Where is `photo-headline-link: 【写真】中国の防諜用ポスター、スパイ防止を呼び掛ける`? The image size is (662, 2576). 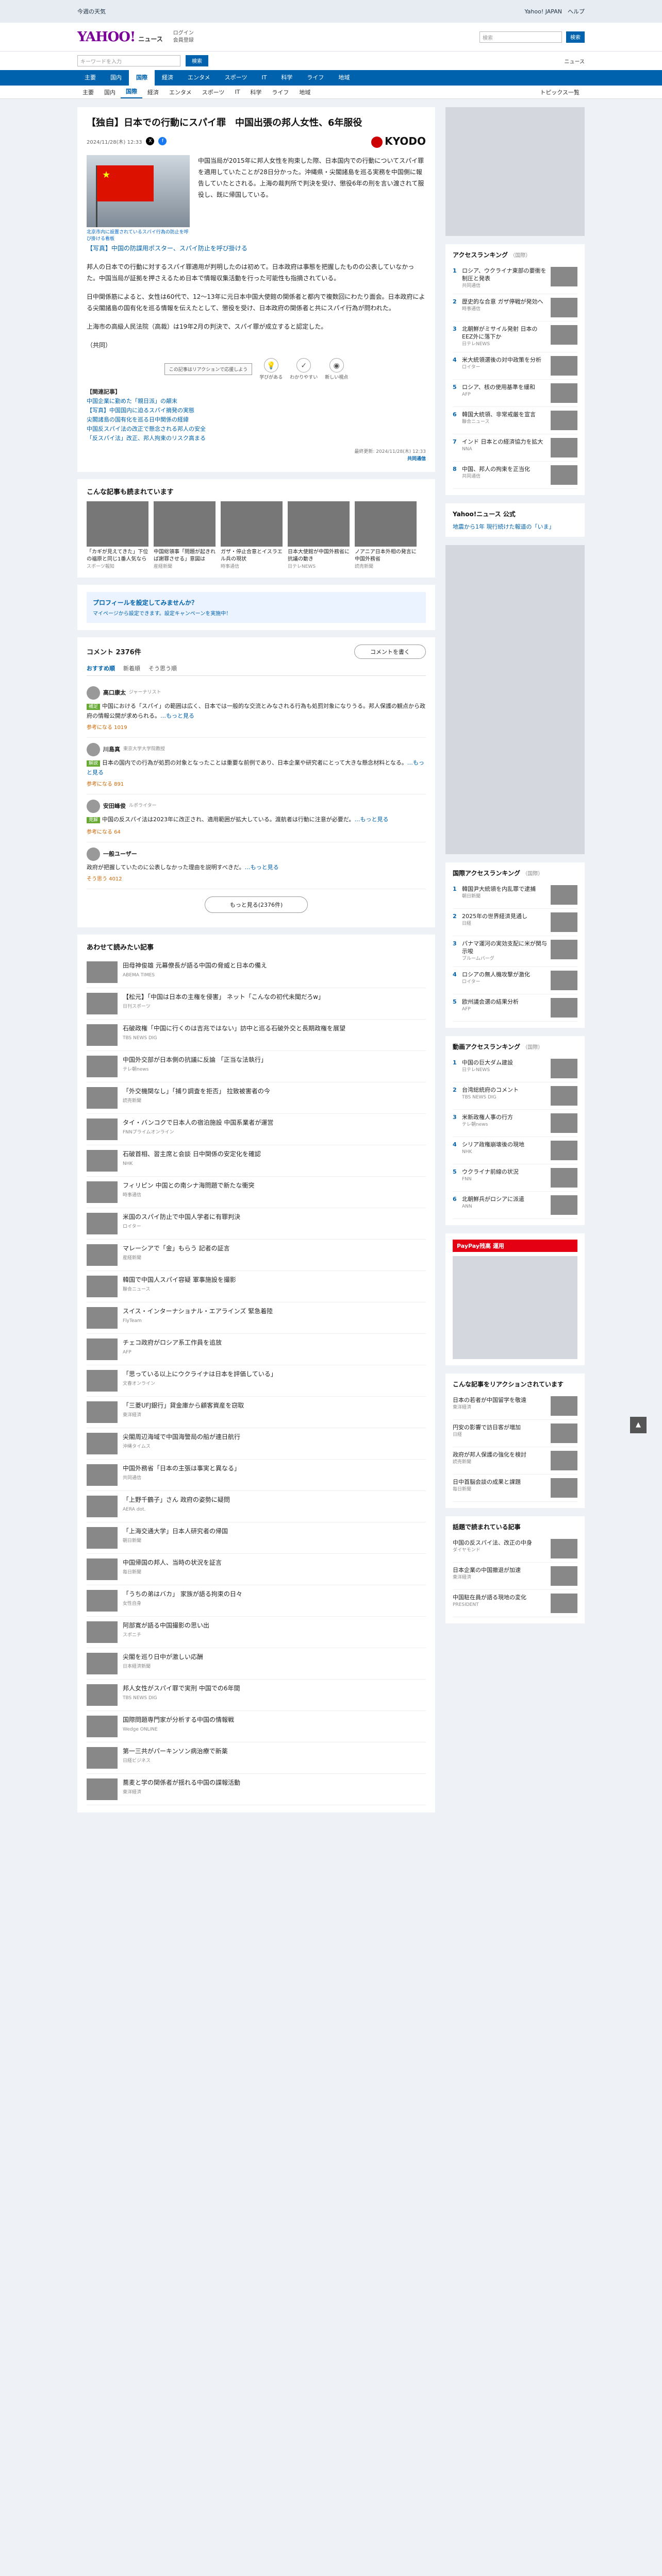 photo-headline-link: 【写真】中国の防諜用ポスター、スパイ防止を呼び掛ける is located at coordinates (256, 248).